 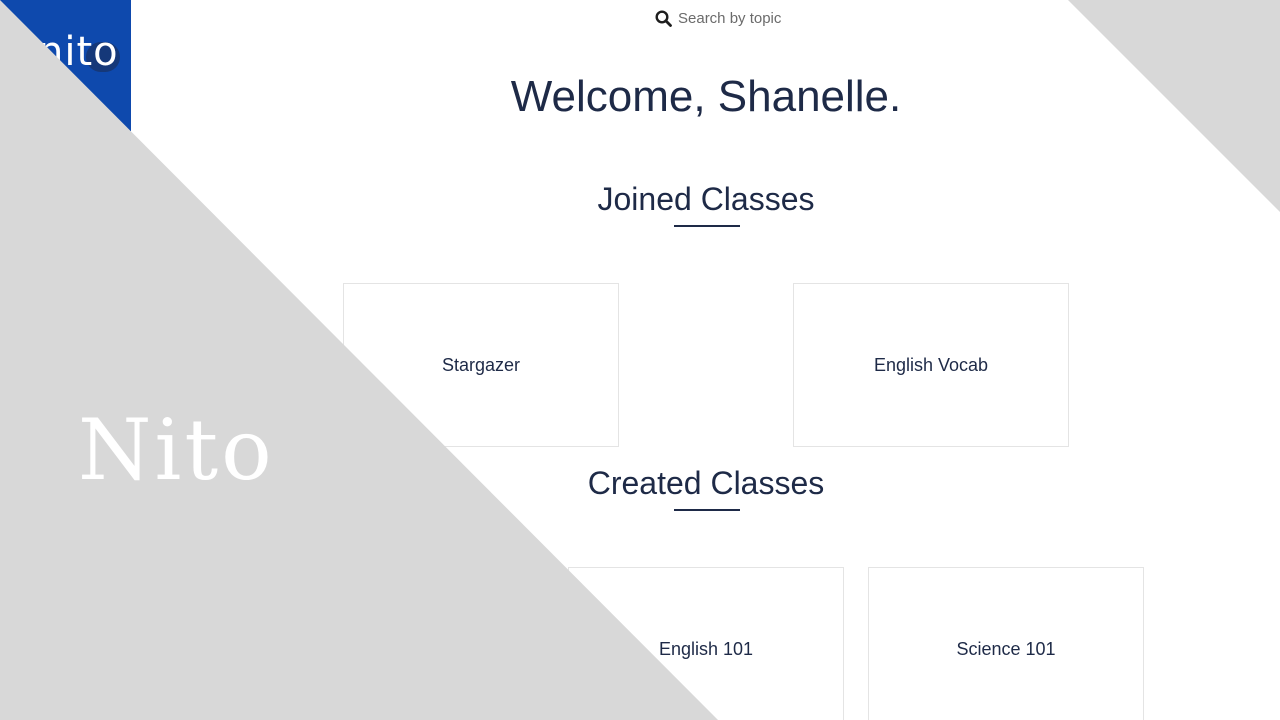 I want to click on welcome-heading: Welcome, Shanelle., so click(x=706, y=96).